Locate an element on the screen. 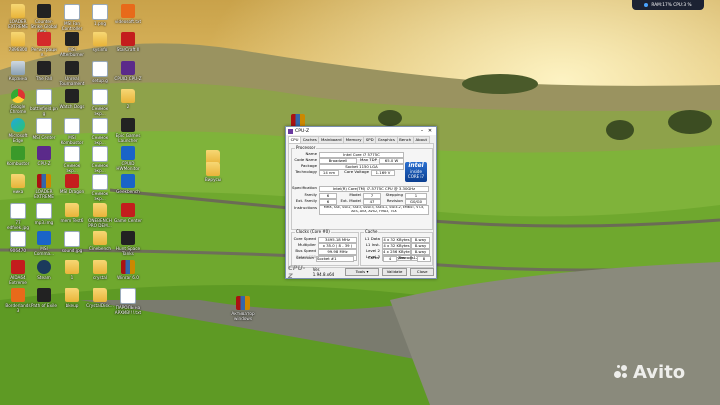 The height and width of the screenshot is (405, 720). title-bar: CPU-Z – ✕ is located at coordinates (361, 131).